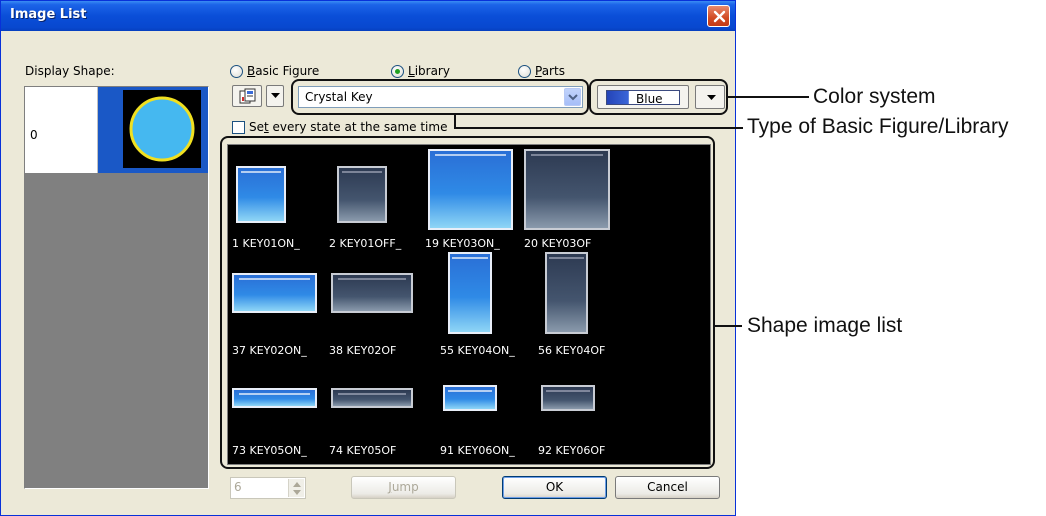 The width and height of the screenshot is (1046, 516). I want to click on shape-thumbnail, so click(162, 129).